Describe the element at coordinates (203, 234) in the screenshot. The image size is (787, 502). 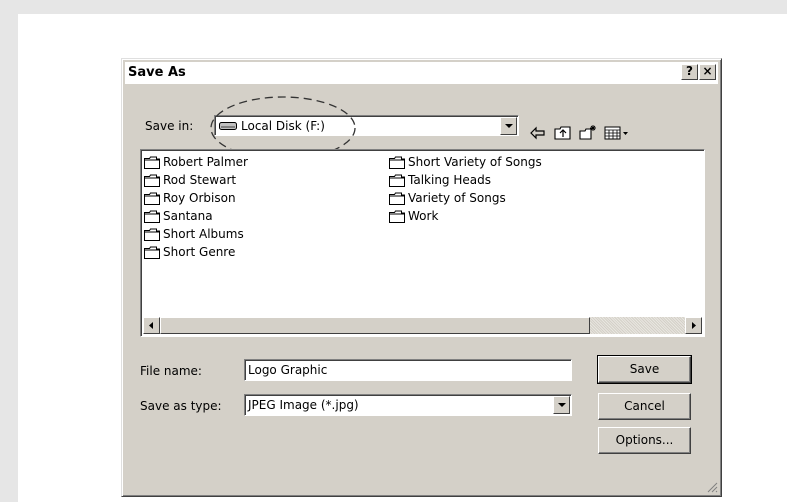
I see `folder-name: Short Albums` at that location.